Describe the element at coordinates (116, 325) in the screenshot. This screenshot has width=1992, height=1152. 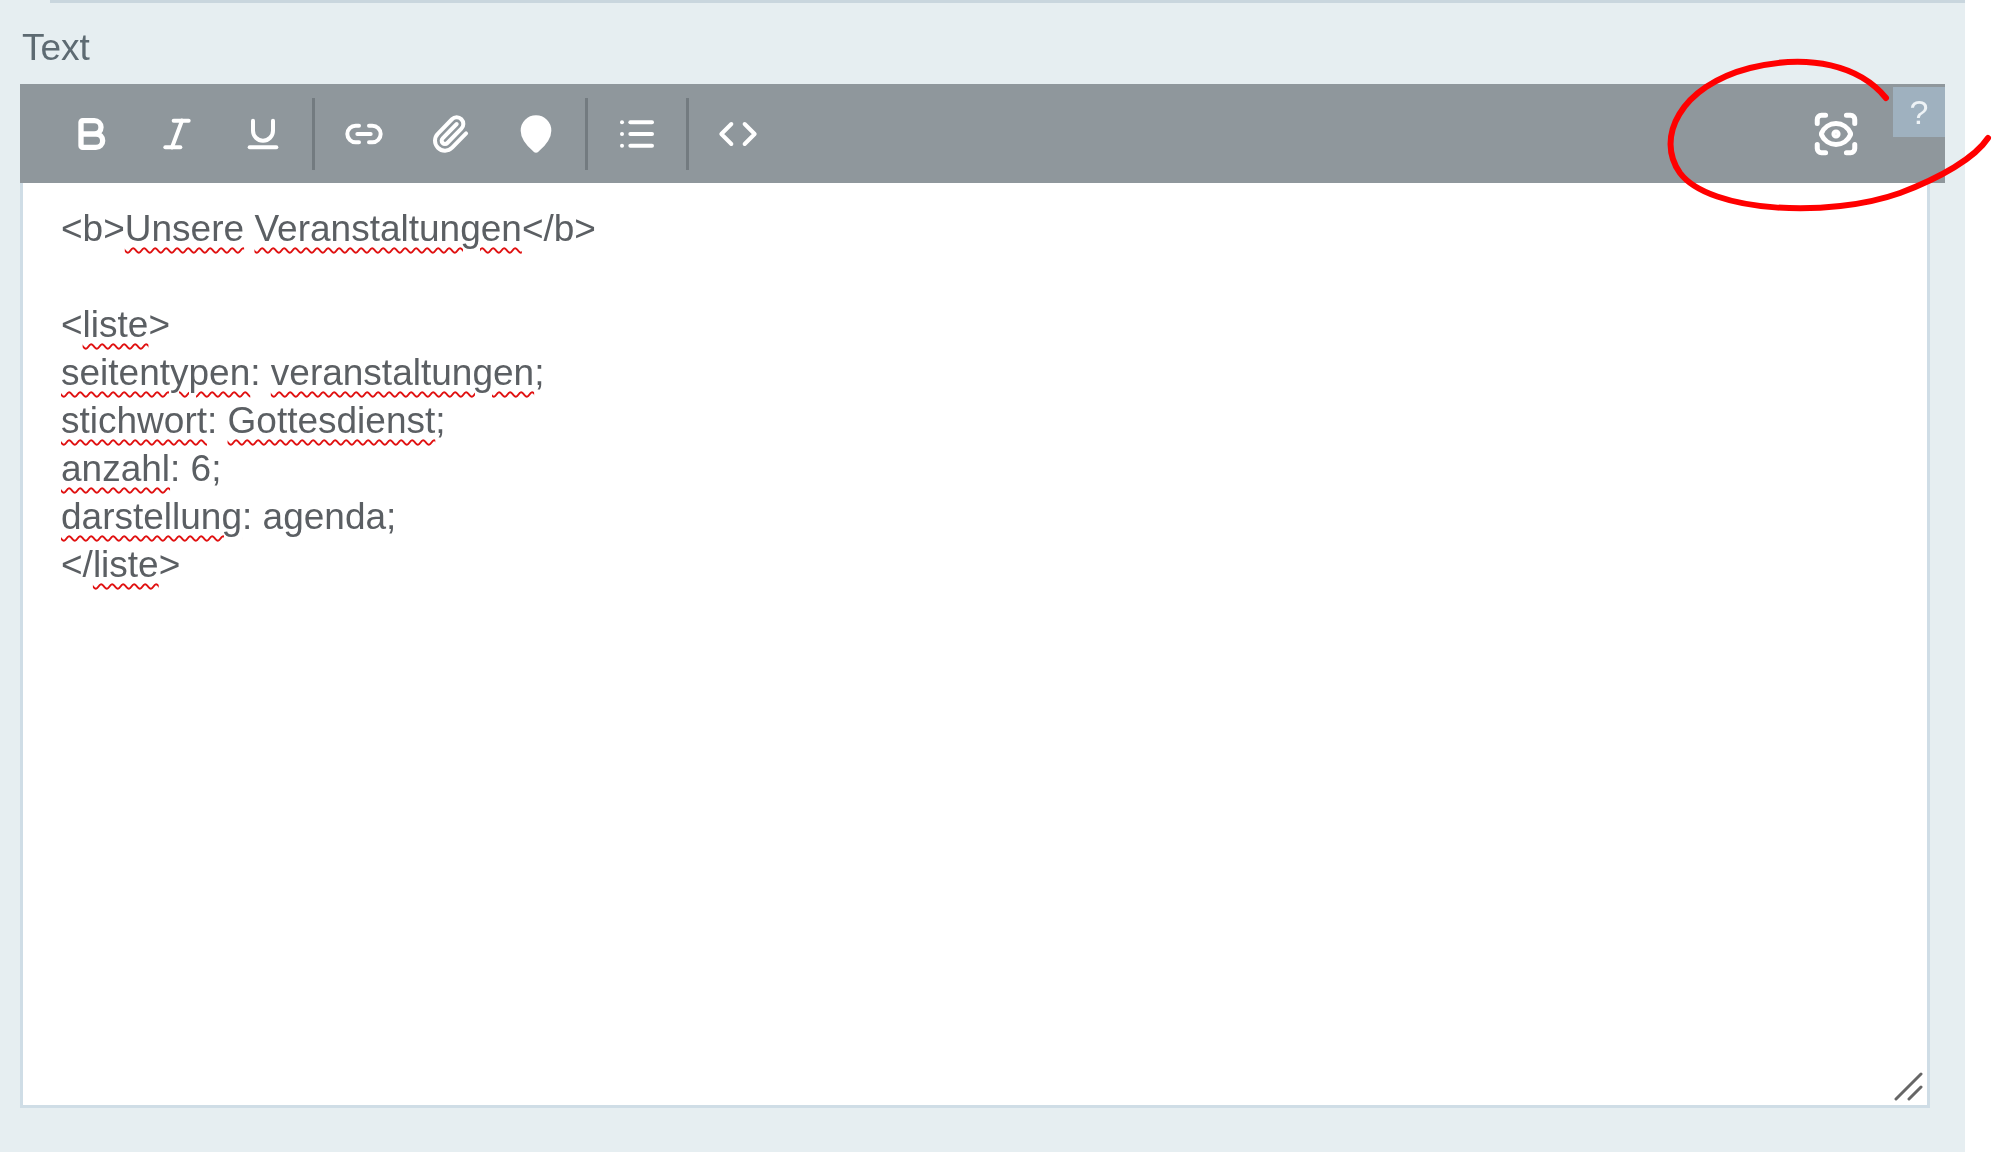
I see `code-line: <liste>` at that location.